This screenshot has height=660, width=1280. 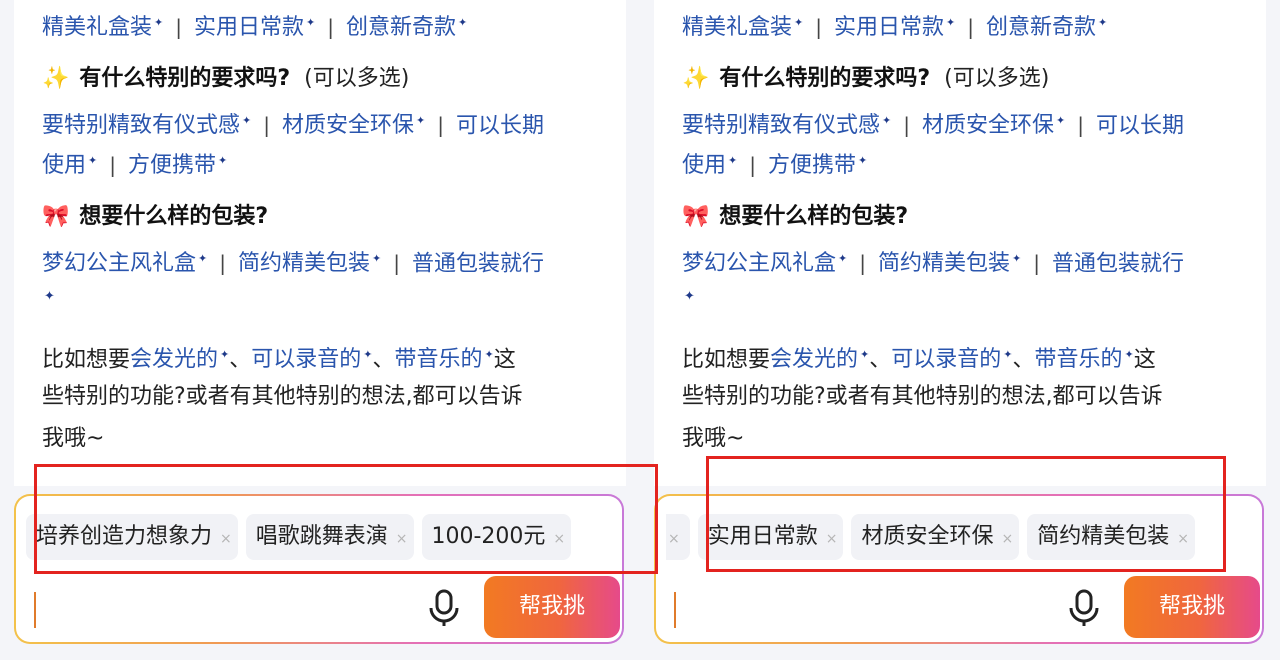 I want to click on highlight-box-left, so click(x=346, y=519).